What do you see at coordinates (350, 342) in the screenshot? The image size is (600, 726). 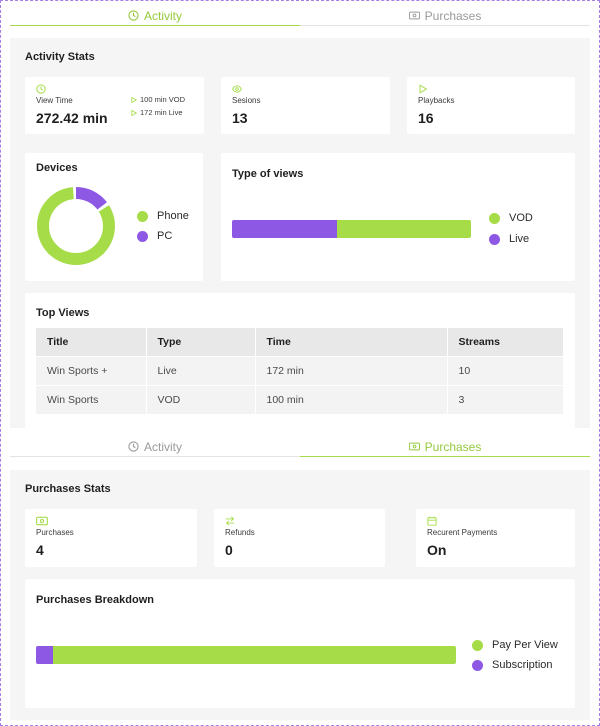 I see `column-header: Time` at bounding box center [350, 342].